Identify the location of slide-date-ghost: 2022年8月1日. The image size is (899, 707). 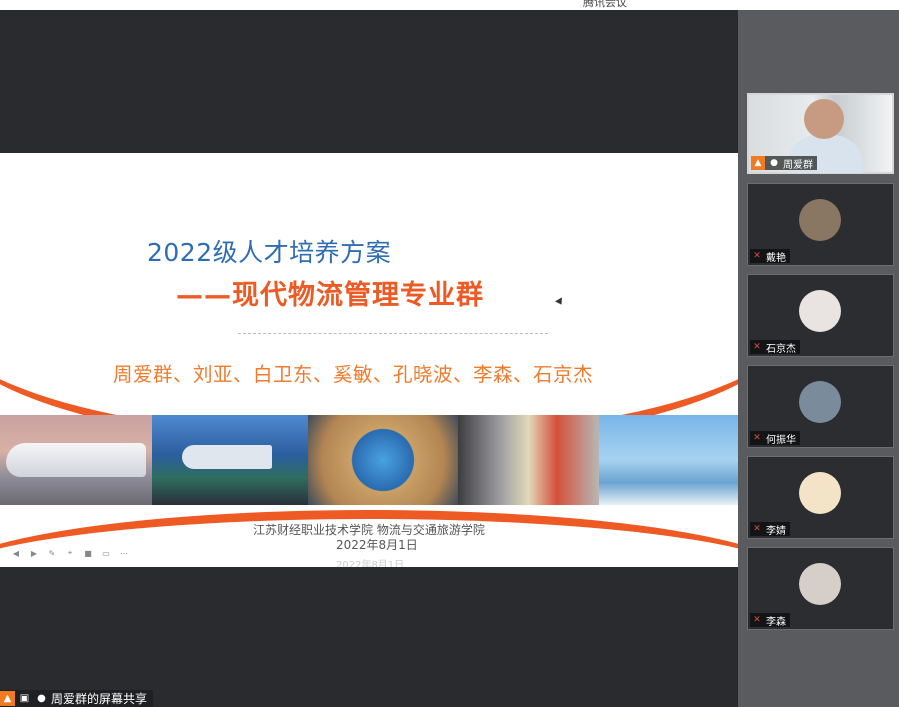
(370, 563).